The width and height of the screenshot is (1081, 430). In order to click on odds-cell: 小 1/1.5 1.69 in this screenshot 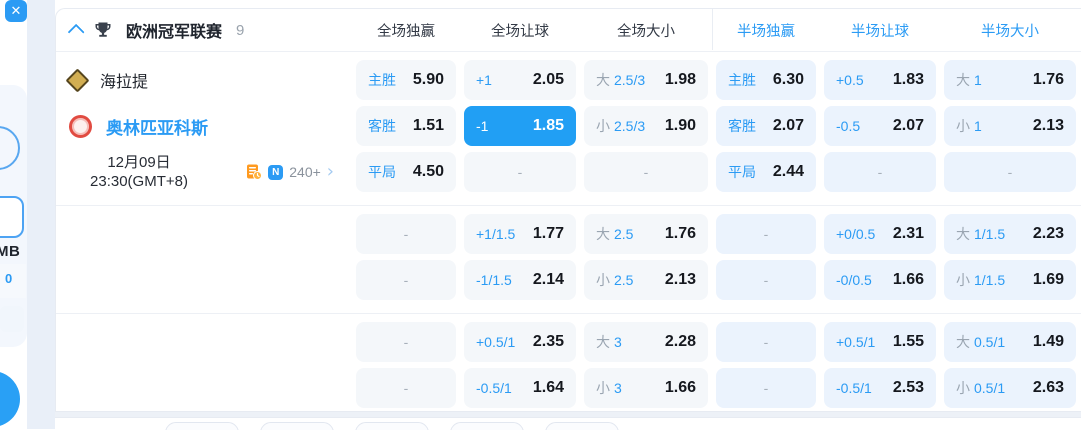, I will do `click(1010, 280)`.